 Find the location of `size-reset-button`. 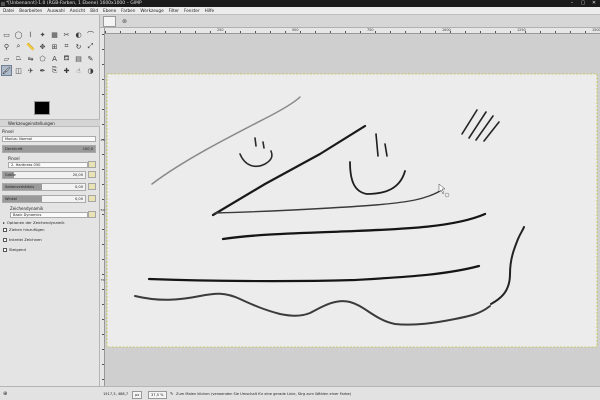

size-reset-button is located at coordinates (92, 174).